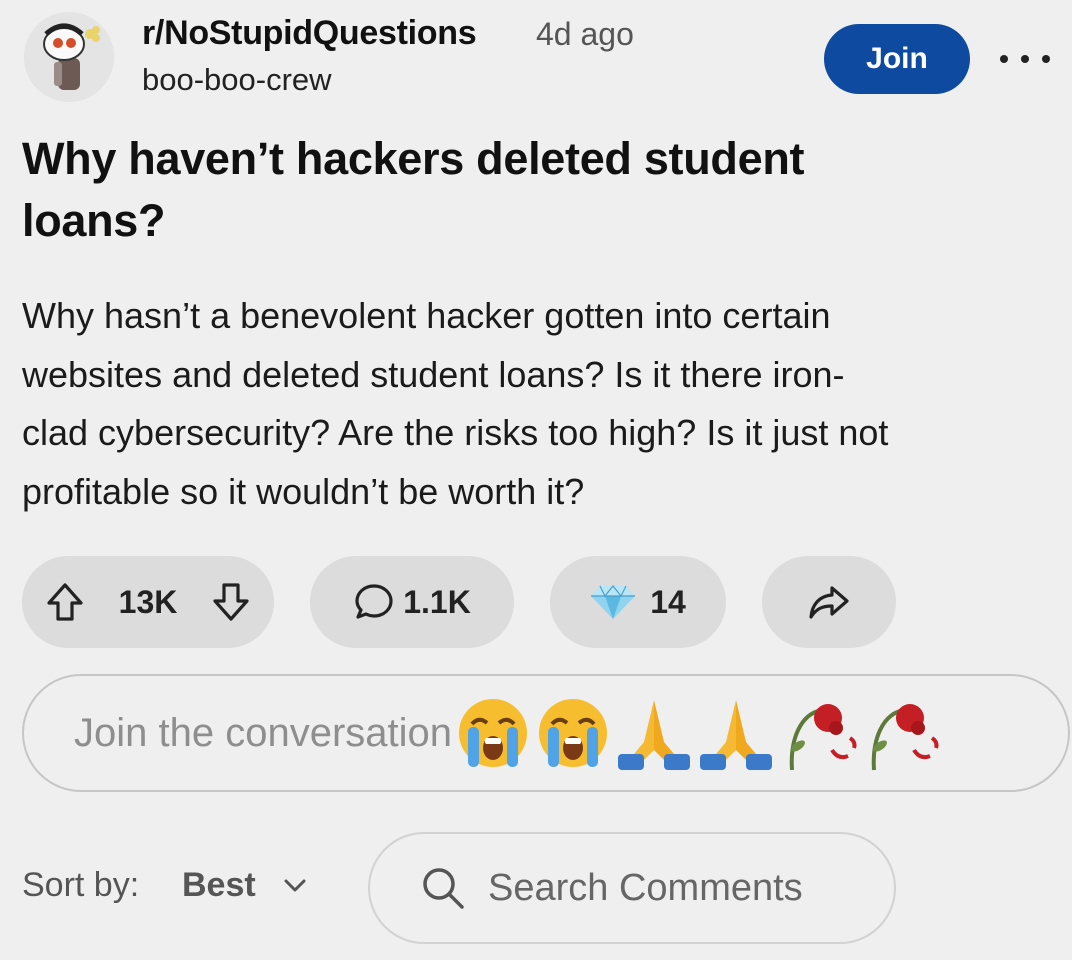 The image size is (1072, 960). Describe the element at coordinates (303, 491) in the screenshot. I see `post-body-line: profitable so it wouldn’t be worth it?` at that location.